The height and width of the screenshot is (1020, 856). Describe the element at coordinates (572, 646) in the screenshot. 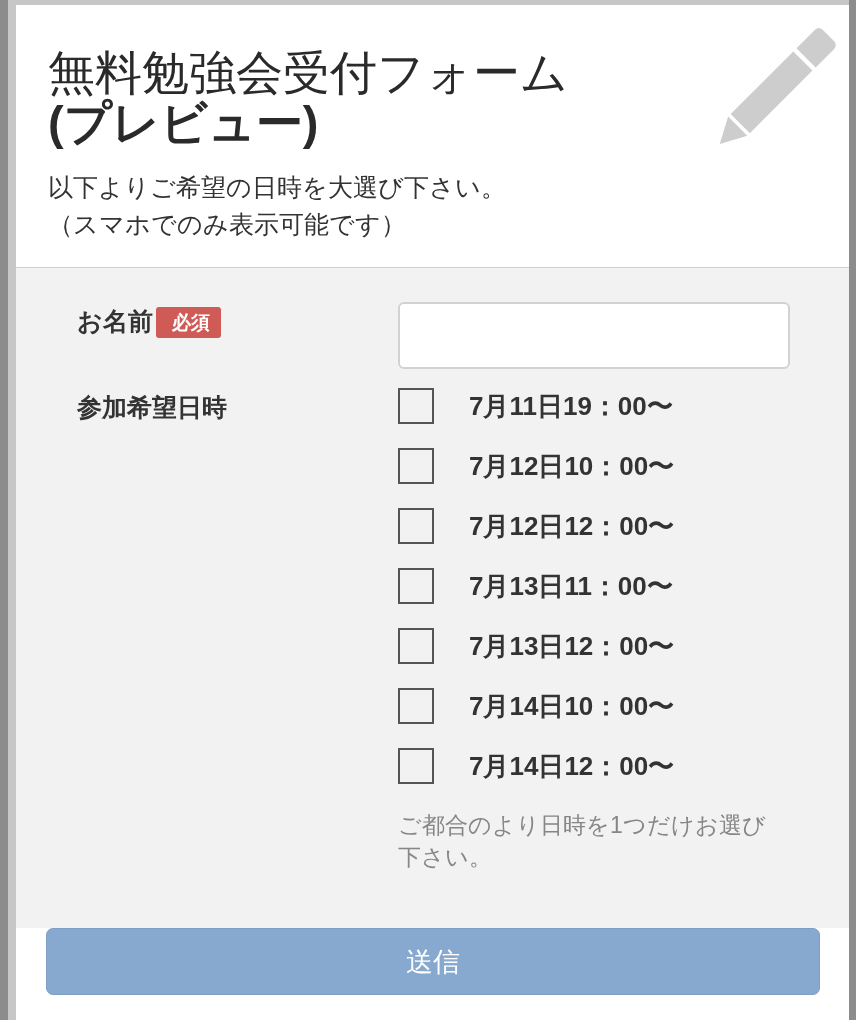

I see `option-label: 7月13日12：00〜` at that location.